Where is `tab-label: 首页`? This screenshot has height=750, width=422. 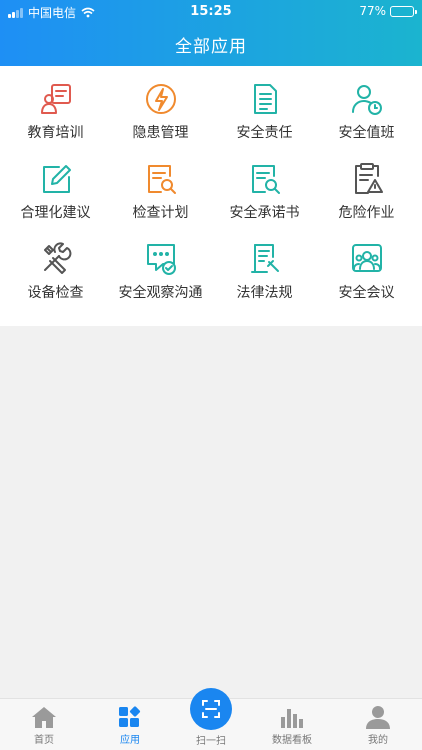
tab-label: 首页 is located at coordinates (44, 740).